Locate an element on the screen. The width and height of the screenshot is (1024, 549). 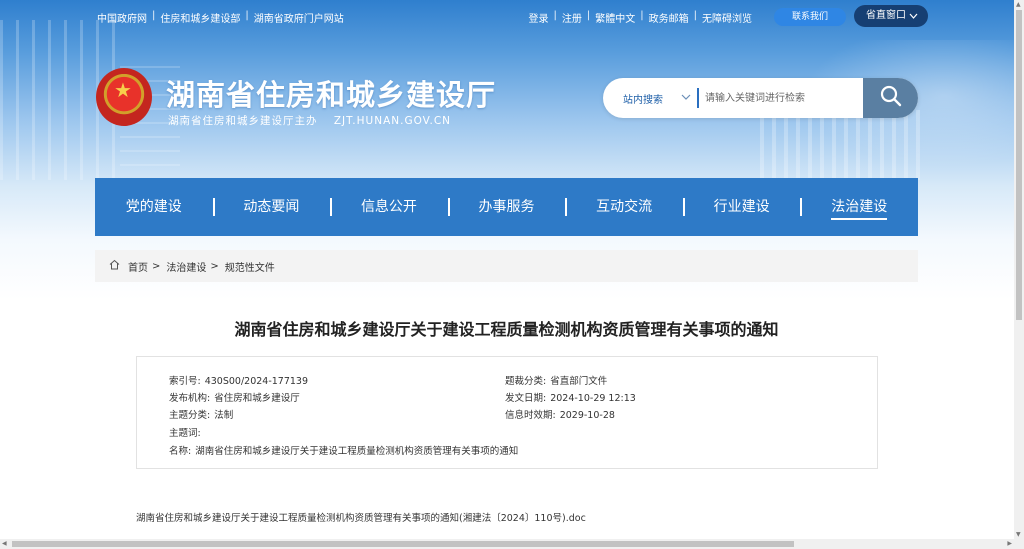
meta-category: 题裁分类: 省直部门文件 is located at coordinates (556, 380).